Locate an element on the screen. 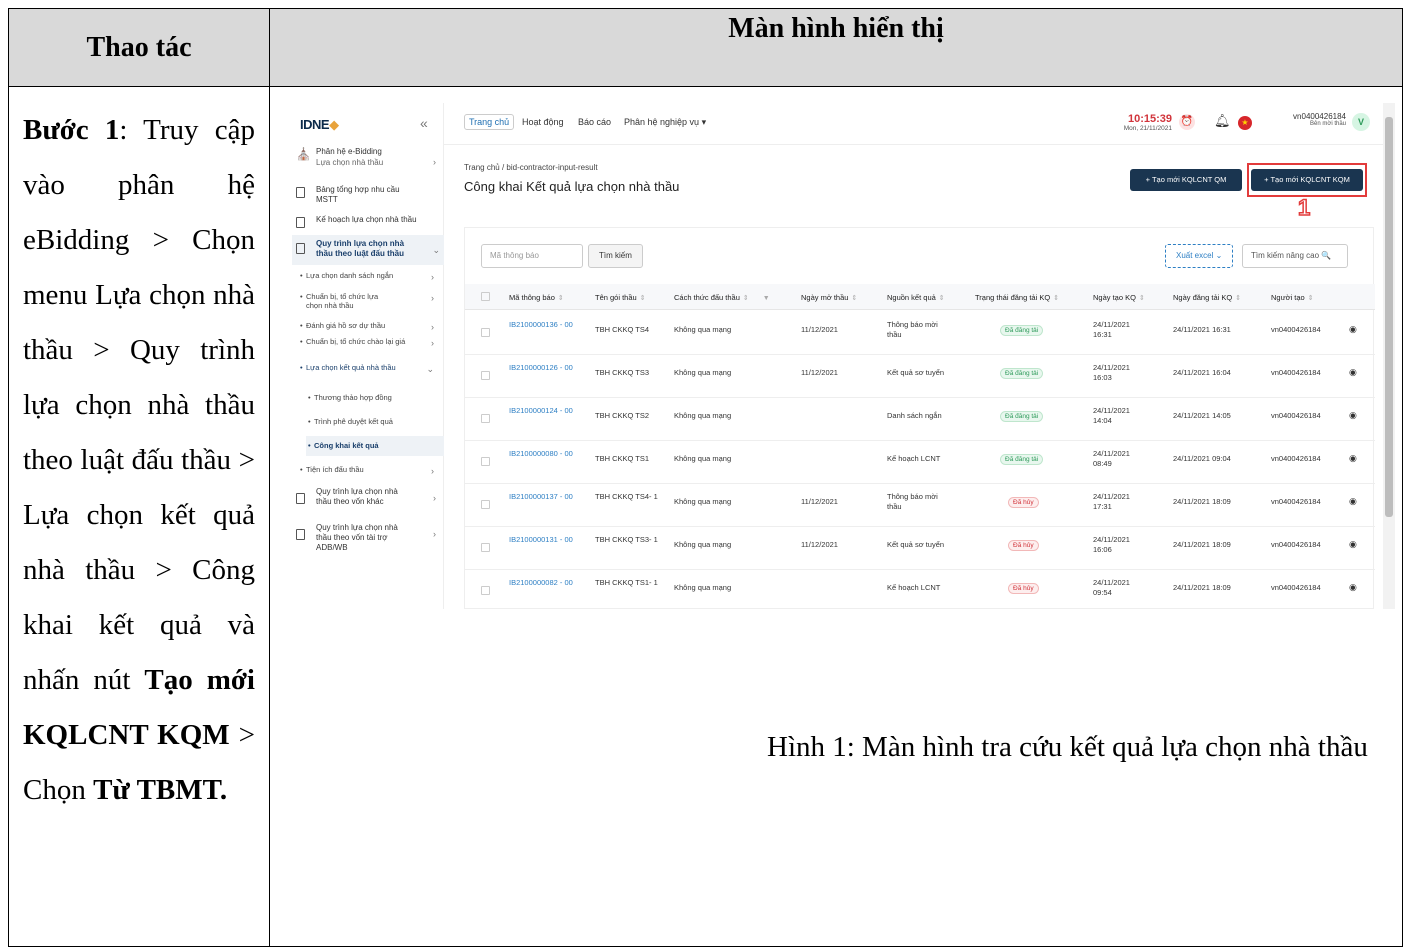  create-kqlcnt-qm-button: + Tạo mới KQLCNT QM is located at coordinates (1186, 180).